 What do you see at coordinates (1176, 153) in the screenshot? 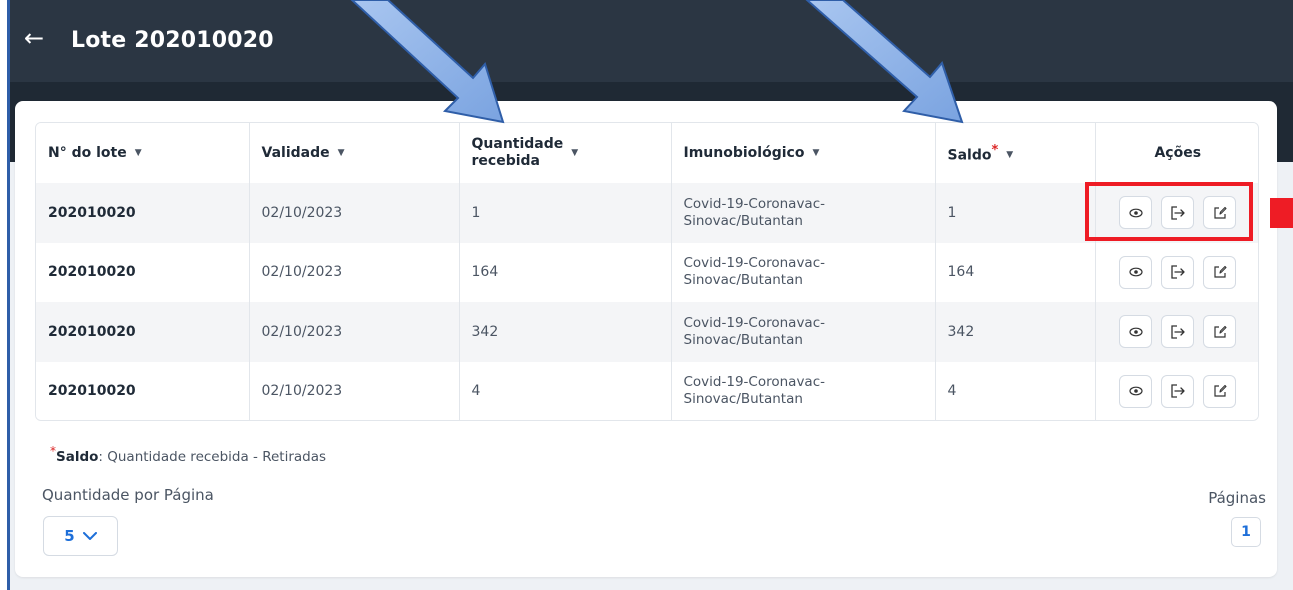
I see `col-header-acoes: Ações` at bounding box center [1176, 153].